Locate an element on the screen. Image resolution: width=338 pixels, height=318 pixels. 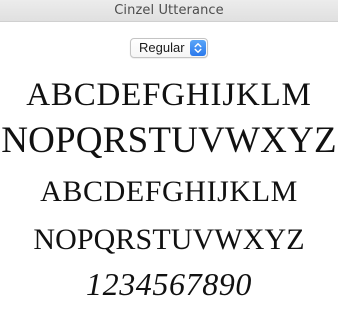
style-popup-button: Regular is located at coordinates (169, 48).